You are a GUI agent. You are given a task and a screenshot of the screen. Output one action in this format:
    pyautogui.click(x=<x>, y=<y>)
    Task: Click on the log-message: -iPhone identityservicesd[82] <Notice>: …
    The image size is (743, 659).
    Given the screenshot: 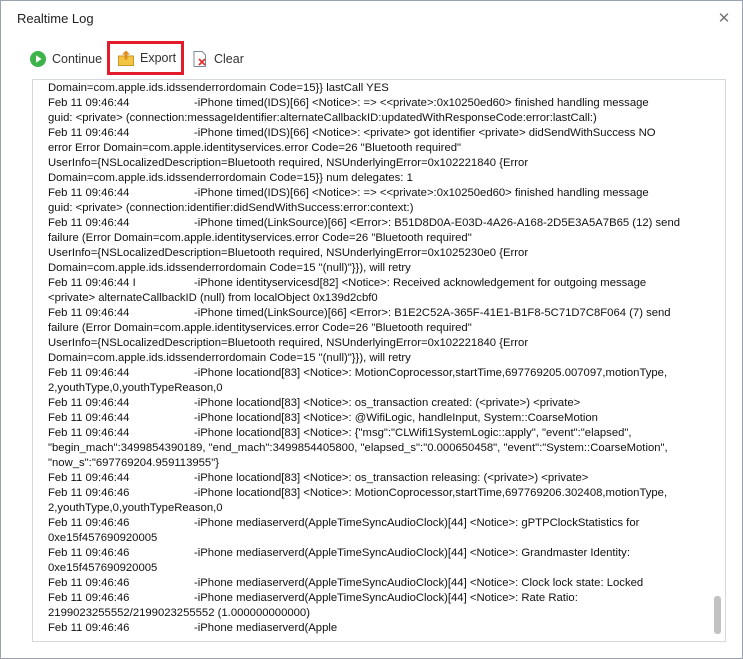 What is the action you would take?
    pyautogui.click(x=420, y=283)
    